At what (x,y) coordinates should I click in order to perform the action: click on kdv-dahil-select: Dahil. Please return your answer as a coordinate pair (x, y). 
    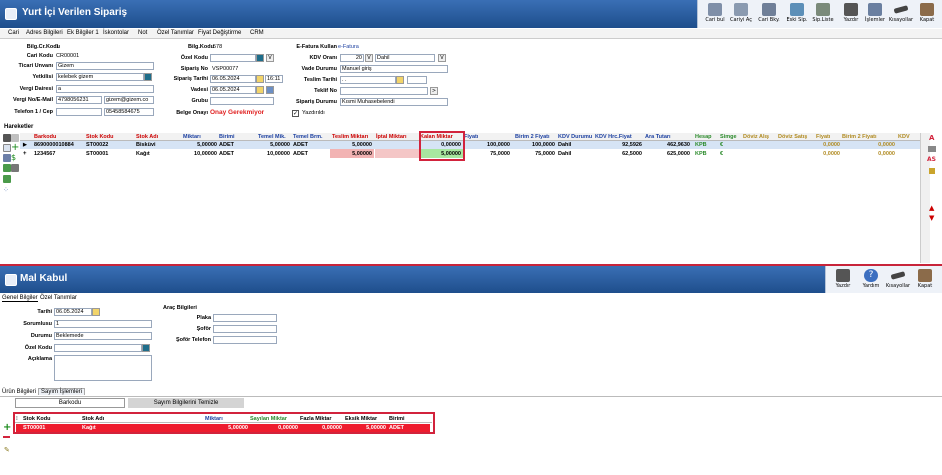
    Looking at the image, I should click on (405, 58).